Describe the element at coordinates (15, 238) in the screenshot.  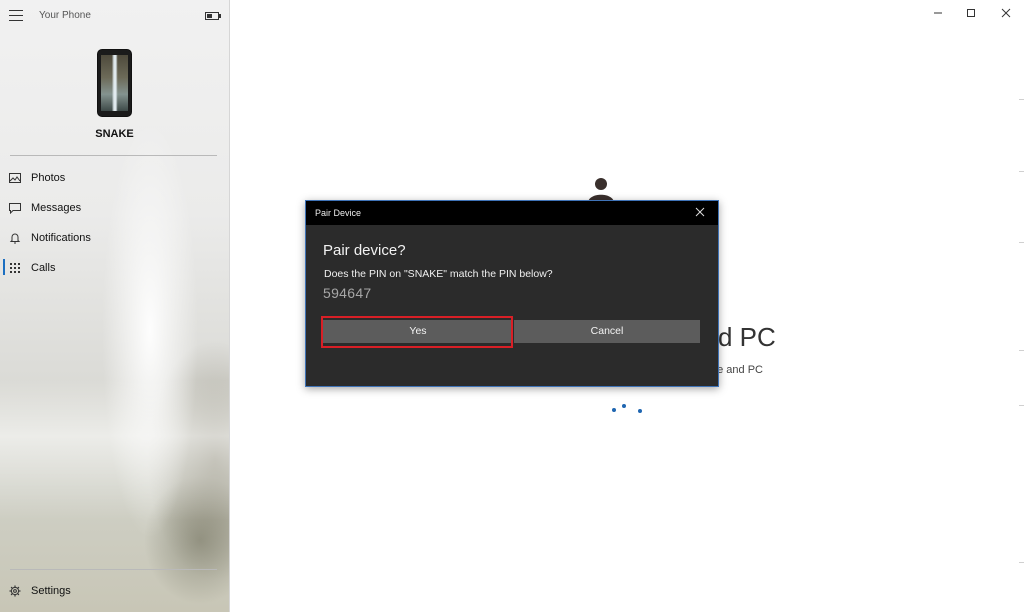
I see `bell-icon` at that location.